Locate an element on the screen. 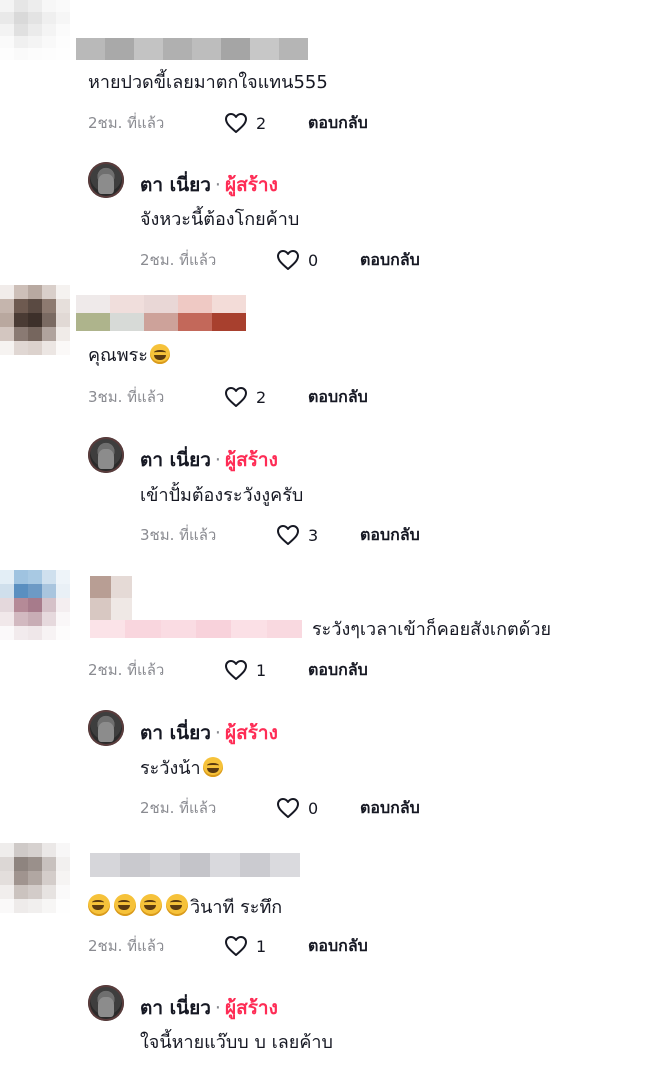  reply-meta: 3ชม. ที่แล้ว 3 ตอบกลับ is located at coordinates (280, 535).